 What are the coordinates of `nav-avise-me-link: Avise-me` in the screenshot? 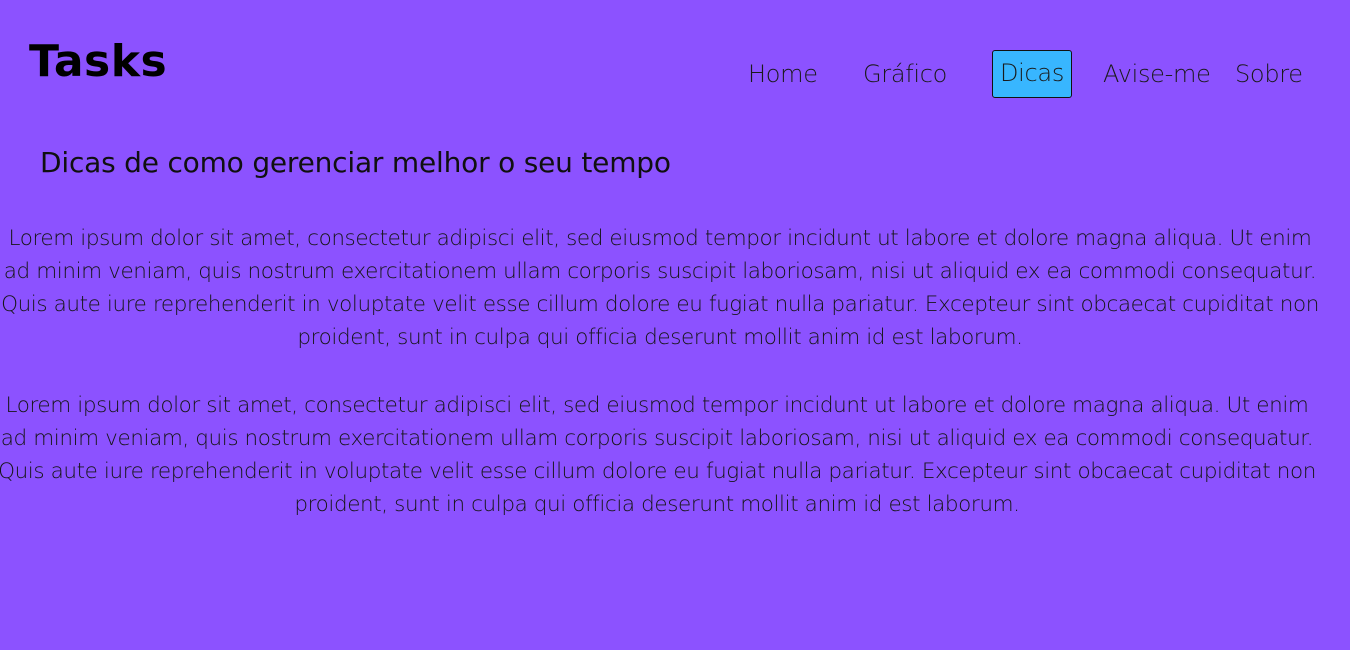 It's located at (1157, 74).